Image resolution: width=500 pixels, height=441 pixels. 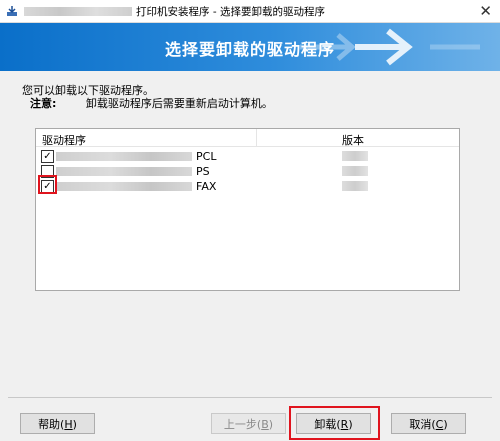 I want to click on list-item: PS, so click(x=247, y=171).